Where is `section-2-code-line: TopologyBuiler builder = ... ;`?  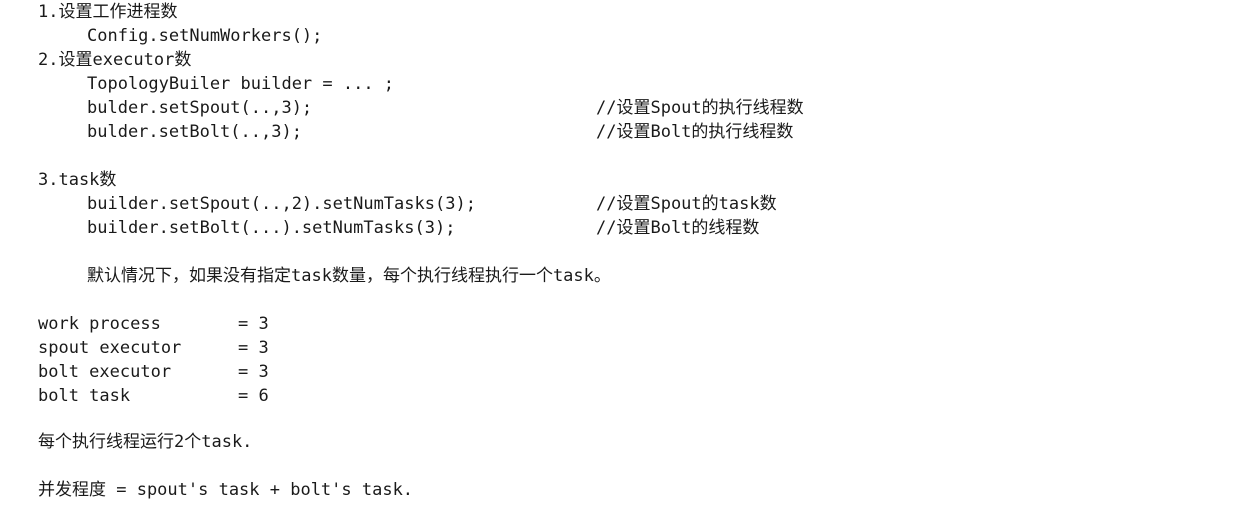
section-2-code-line: TopologyBuiler builder = ... ; is located at coordinates (241, 84).